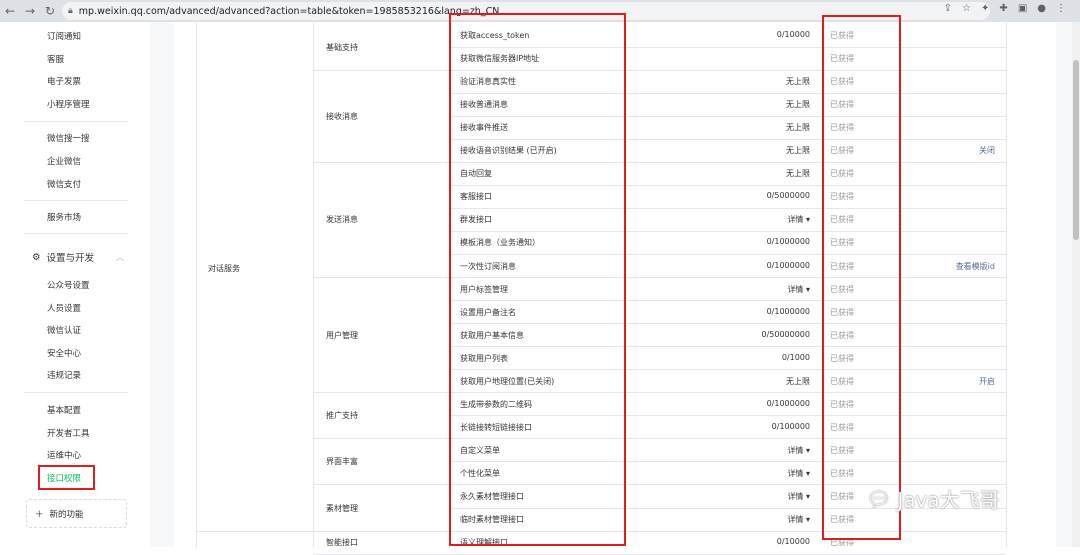 Image resolution: width=1080 pixels, height=555 pixels. Describe the element at coordinates (1022, 8) in the screenshot. I see `sidepanel-icon: ▣` at that location.